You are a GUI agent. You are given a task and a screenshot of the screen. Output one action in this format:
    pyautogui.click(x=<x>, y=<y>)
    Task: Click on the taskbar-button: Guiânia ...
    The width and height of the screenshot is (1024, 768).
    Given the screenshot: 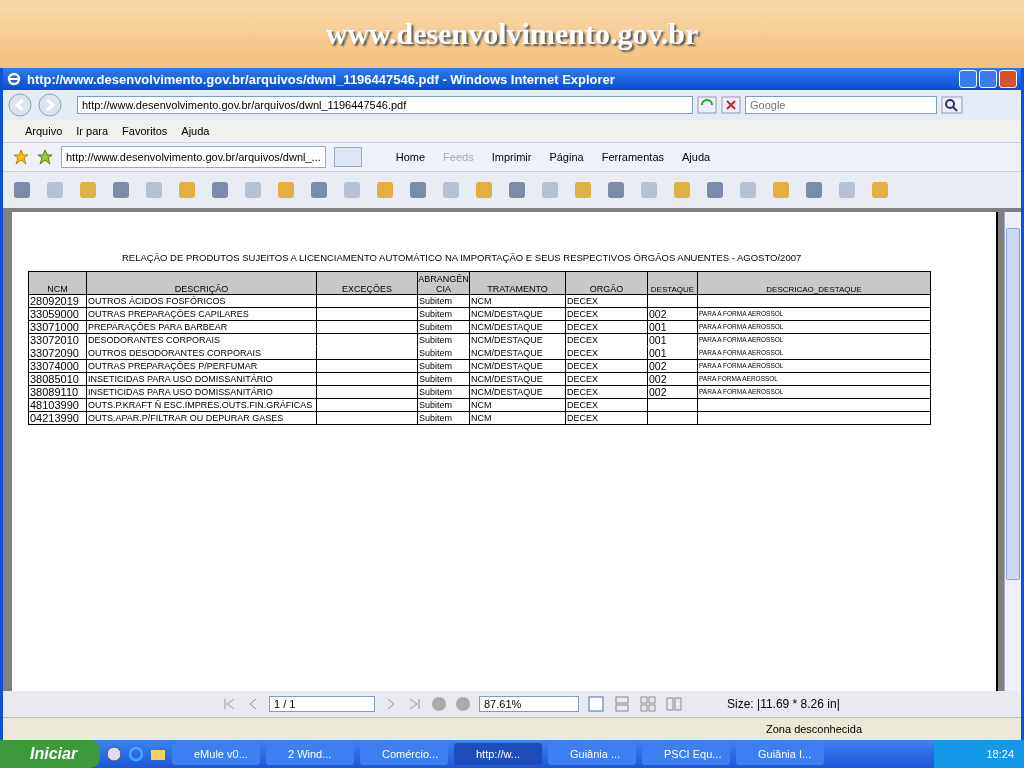 What is the action you would take?
    pyautogui.click(x=592, y=754)
    